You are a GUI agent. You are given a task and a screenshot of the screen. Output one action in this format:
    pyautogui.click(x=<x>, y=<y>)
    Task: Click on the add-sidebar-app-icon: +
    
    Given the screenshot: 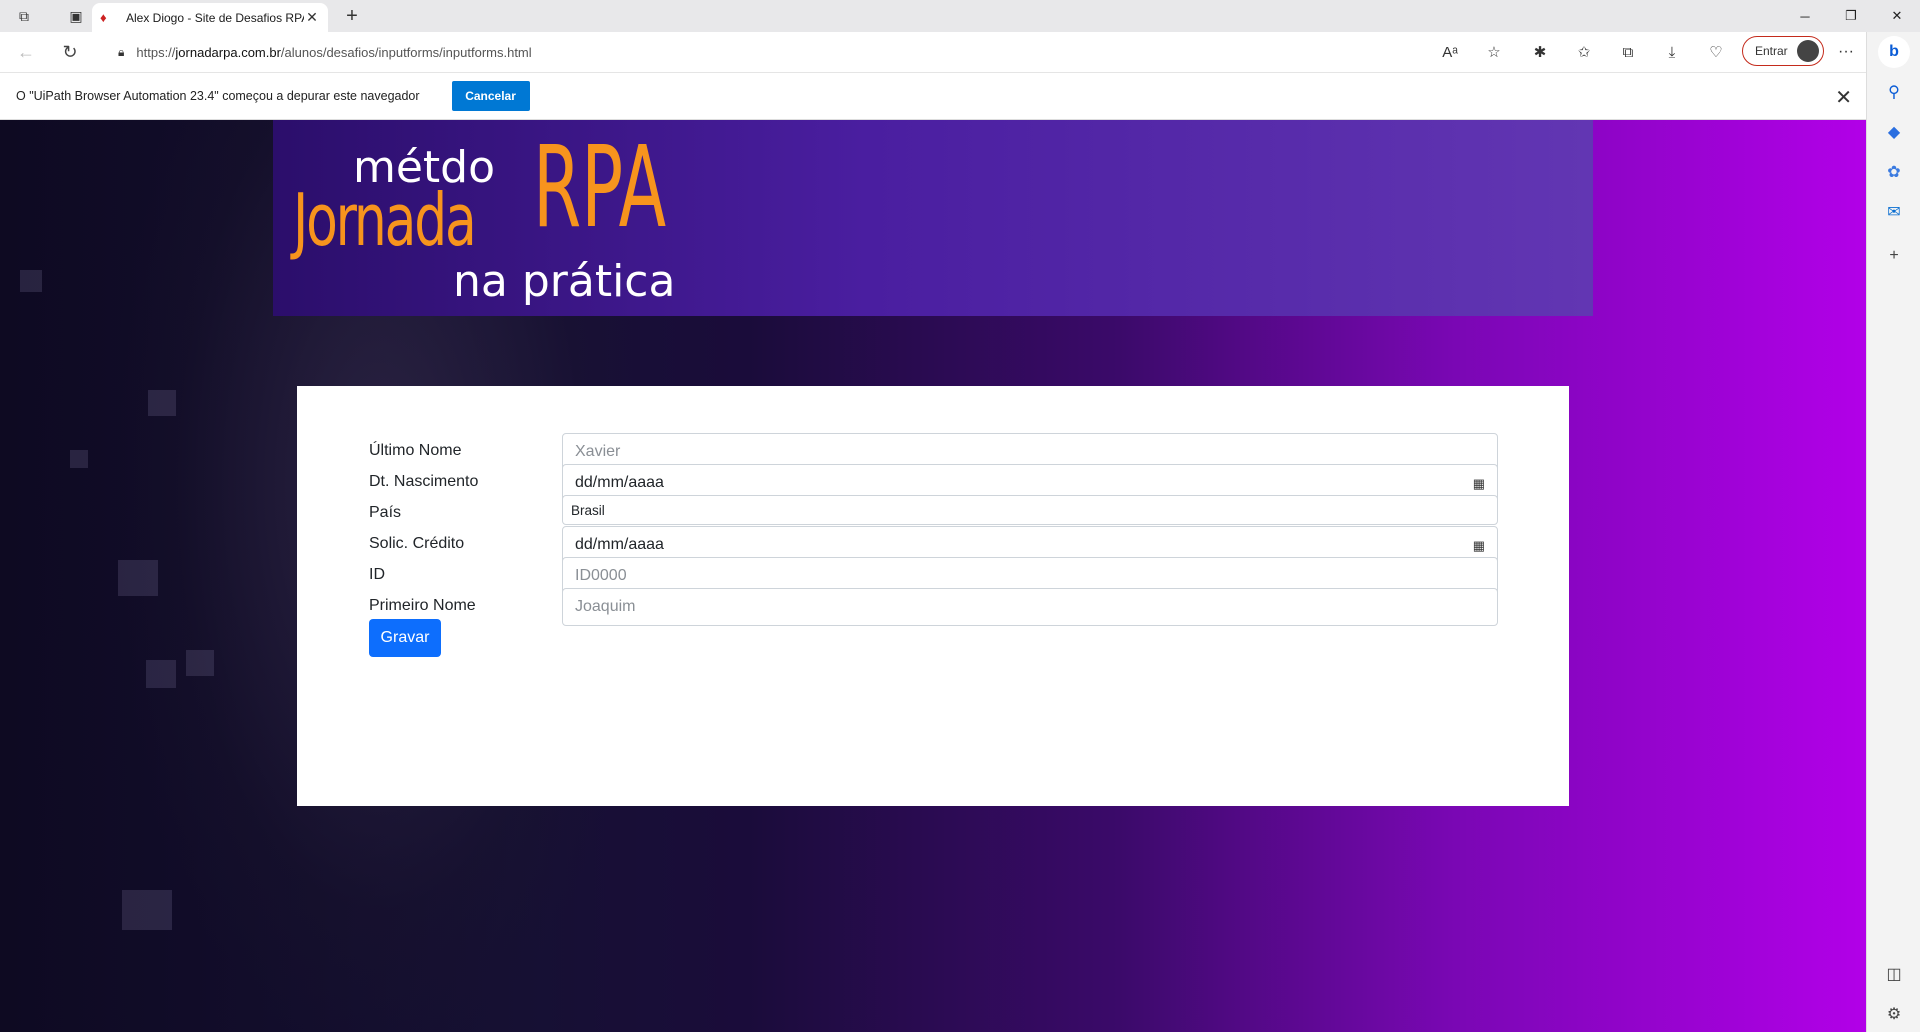 What is the action you would take?
    pyautogui.click(x=1894, y=256)
    